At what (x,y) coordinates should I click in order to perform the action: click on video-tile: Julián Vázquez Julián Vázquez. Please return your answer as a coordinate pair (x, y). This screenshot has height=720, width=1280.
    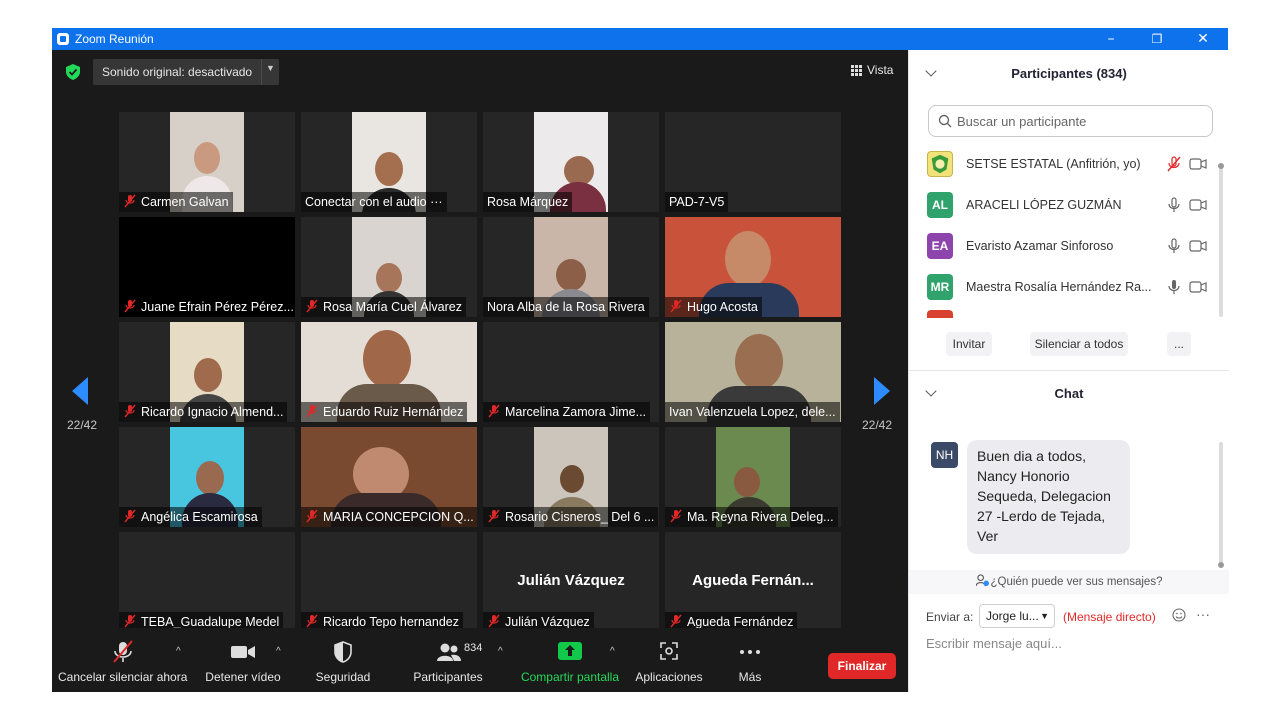
    Looking at the image, I should click on (571, 582).